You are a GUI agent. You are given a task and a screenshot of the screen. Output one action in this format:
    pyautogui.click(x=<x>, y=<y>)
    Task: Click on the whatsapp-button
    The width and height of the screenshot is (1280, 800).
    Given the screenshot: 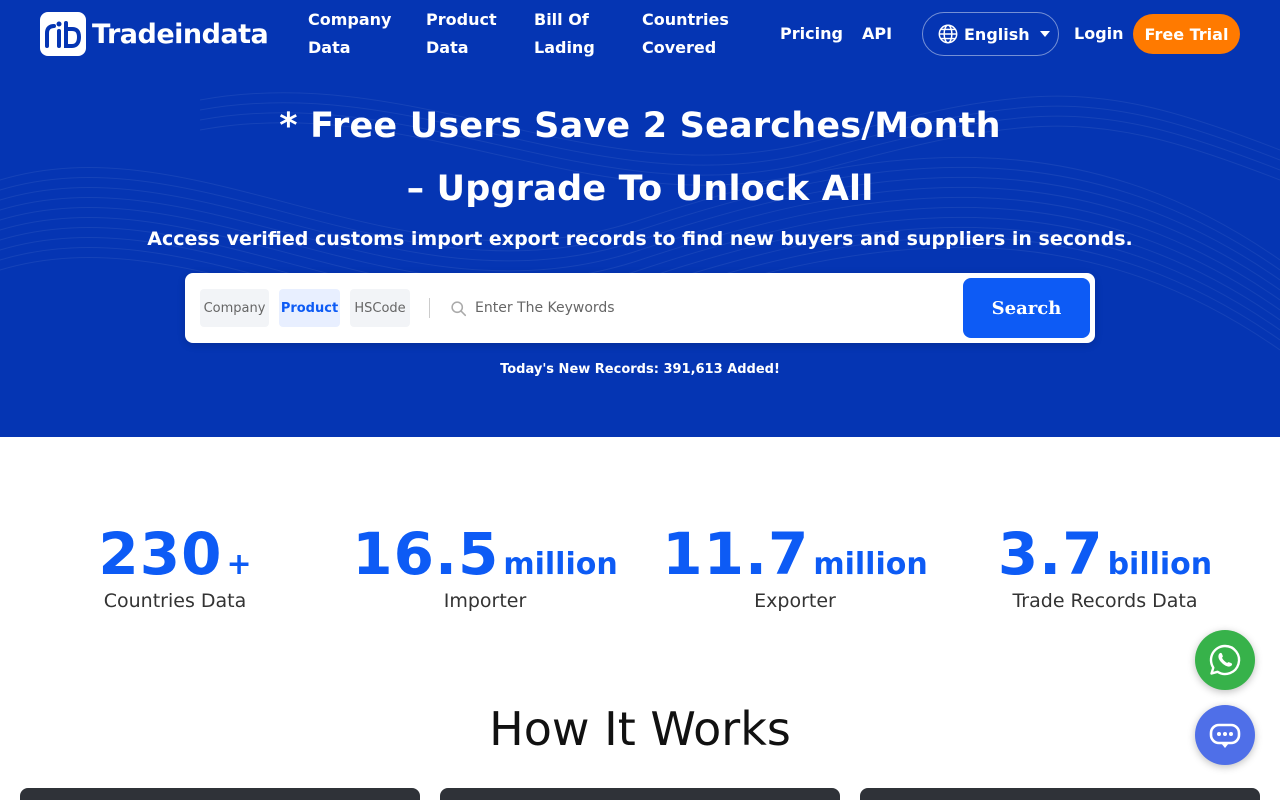 What is the action you would take?
    pyautogui.click(x=1225, y=660)
    